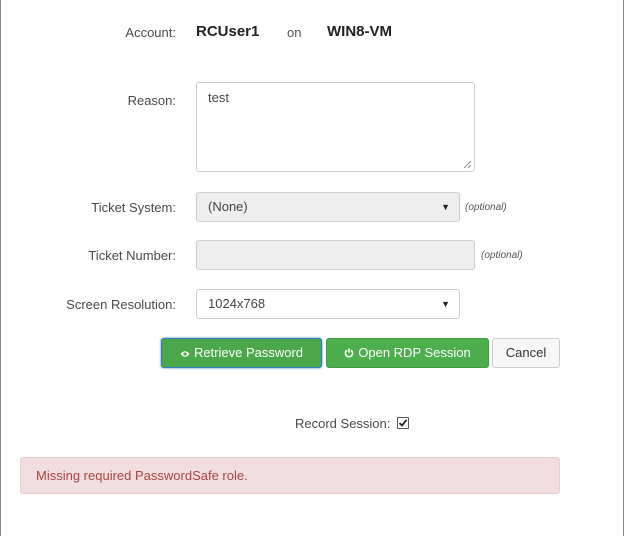 The height and width of the screenshot is (536, 624). I want to click on retrieve-password-button: Retrieve Password, so click(241, 353).